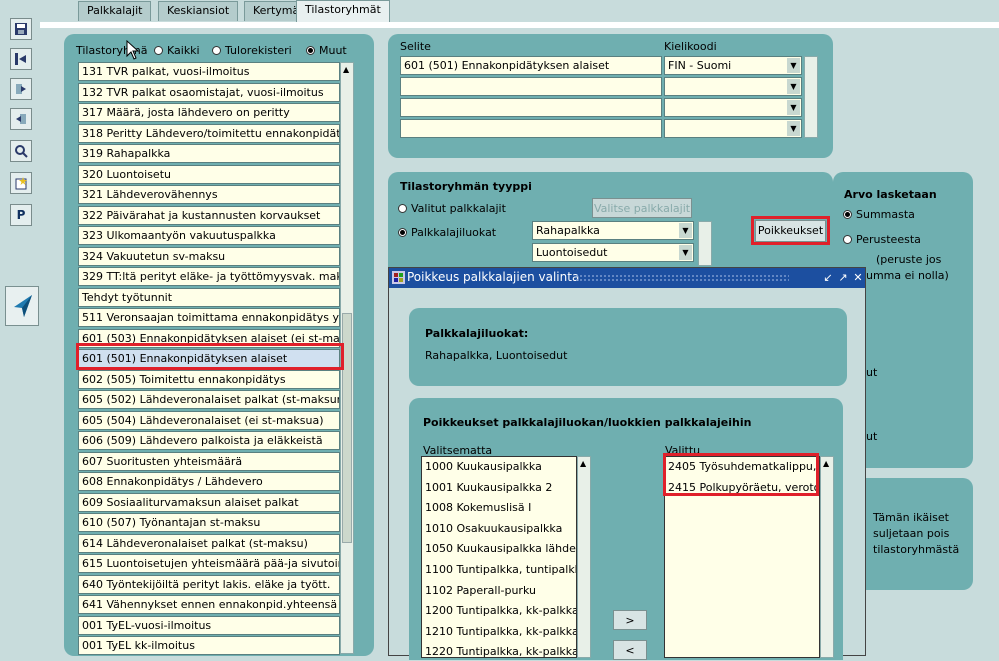 Image resolution: width=999 pixels, height=661 pixels. I want to click on tab-underline, so click(519, 25).